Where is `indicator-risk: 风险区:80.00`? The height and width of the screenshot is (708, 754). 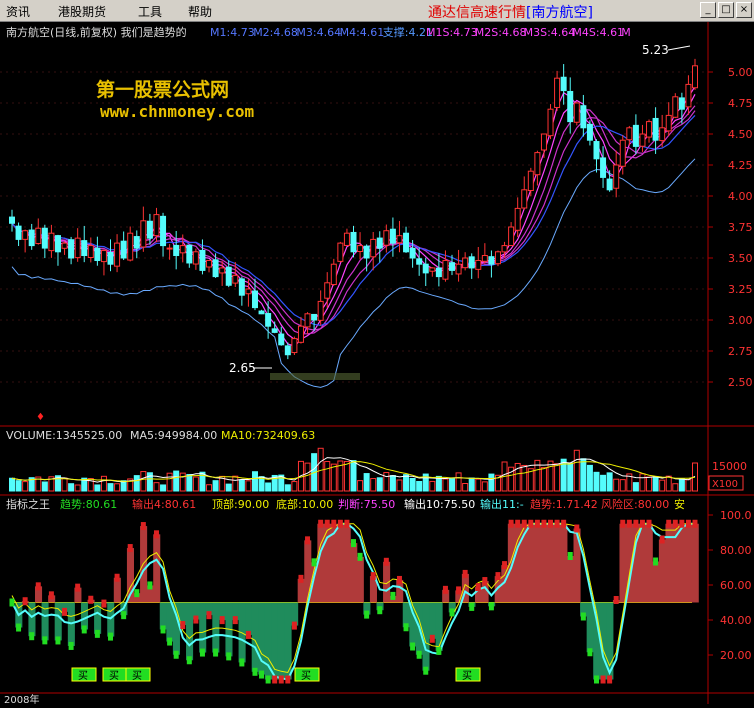 indicator-risk: 风险区:80.00 is located at coordinates (635, 504).